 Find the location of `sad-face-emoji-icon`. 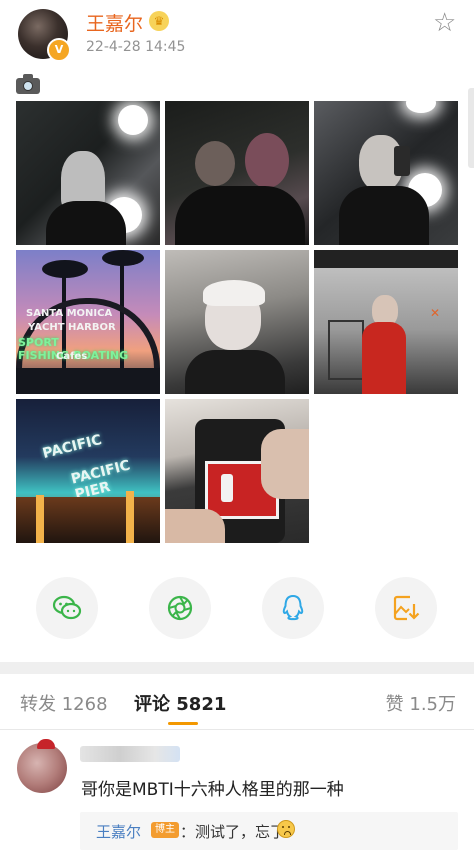

sad-face-emoji-icon is located at coordinates (286, 829).